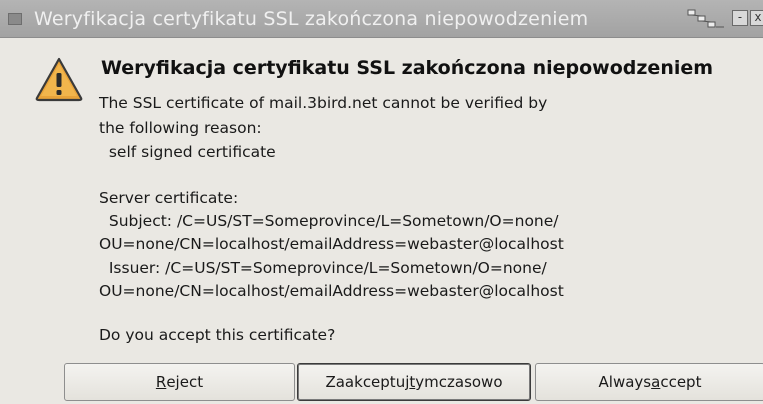 This screenshot has width=763, height=404. Describe the element at coordinates (625, 382) in the screenshot. I see `always-label-start: Always` at that location.